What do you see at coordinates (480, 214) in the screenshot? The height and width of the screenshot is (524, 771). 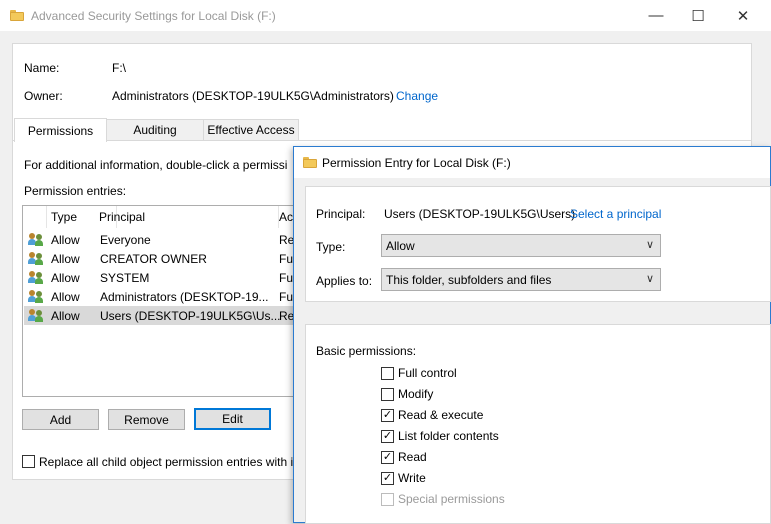 I see `principal-value: Users (DESKTOP-19ULK5G\Users)` at bounding box center [480, 214].